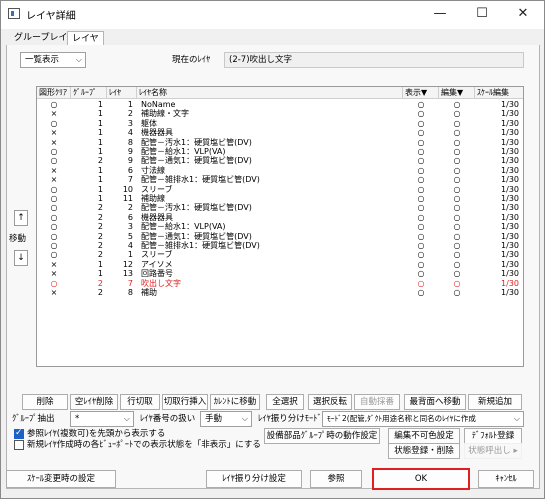  I want to click on layer-sort-settings-button: ﾚｲﾔ振り分け設定, so click(254, 479).